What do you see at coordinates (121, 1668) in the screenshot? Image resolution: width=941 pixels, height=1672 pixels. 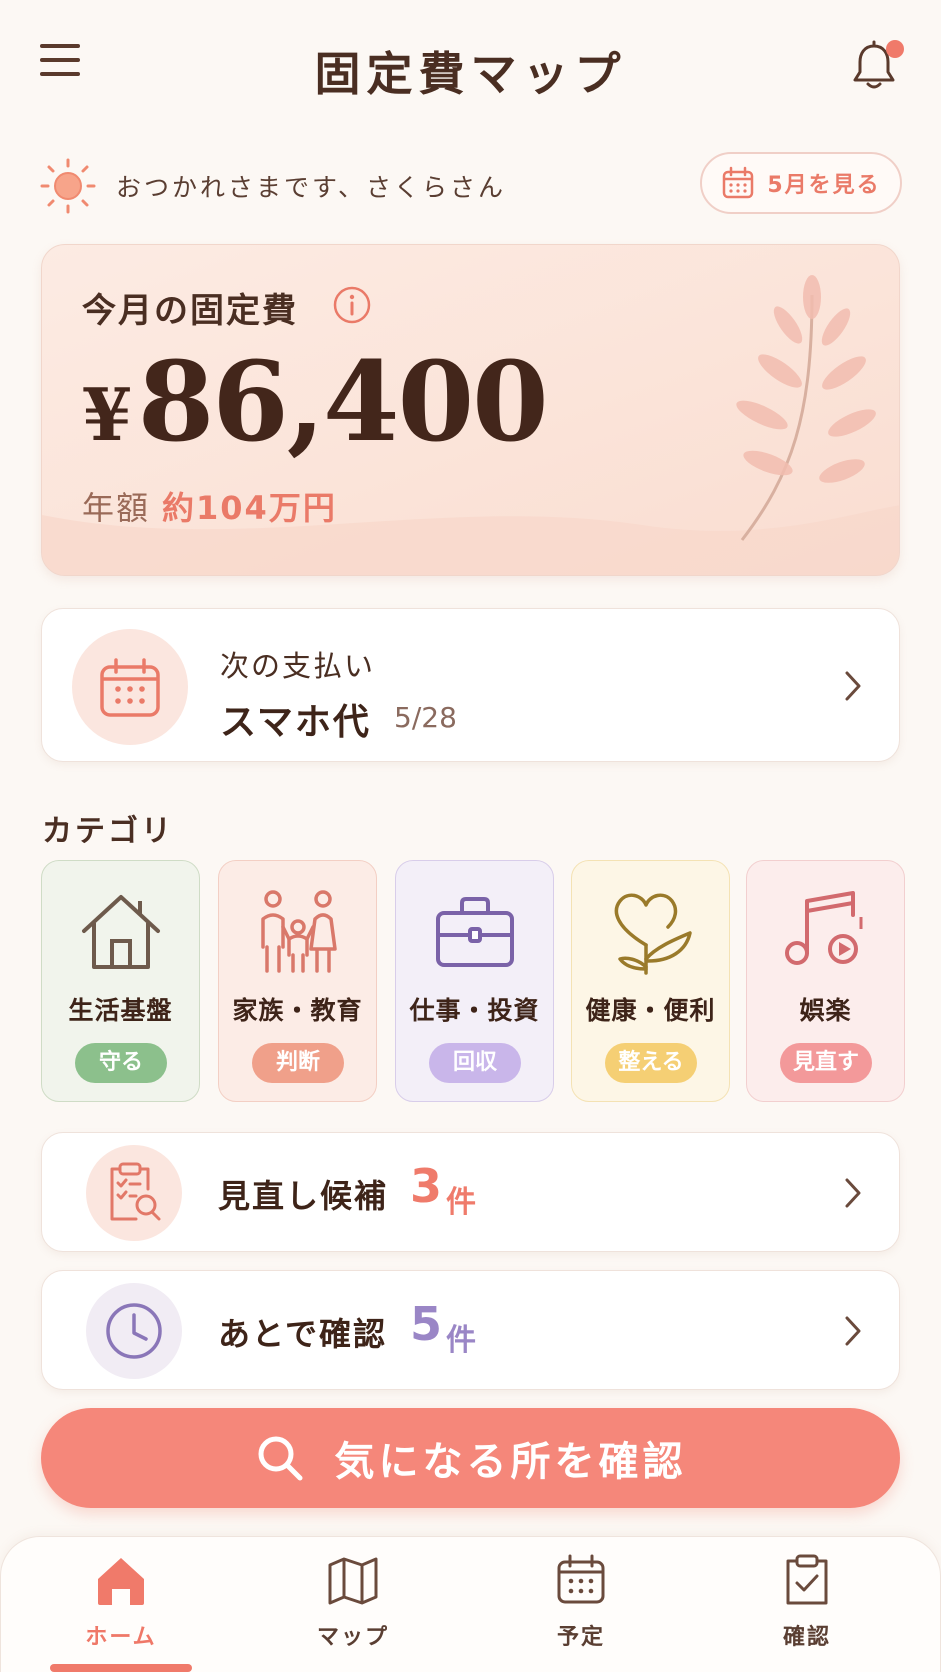 I see `active-nav-indicator` at bounding box center [121, 1668].